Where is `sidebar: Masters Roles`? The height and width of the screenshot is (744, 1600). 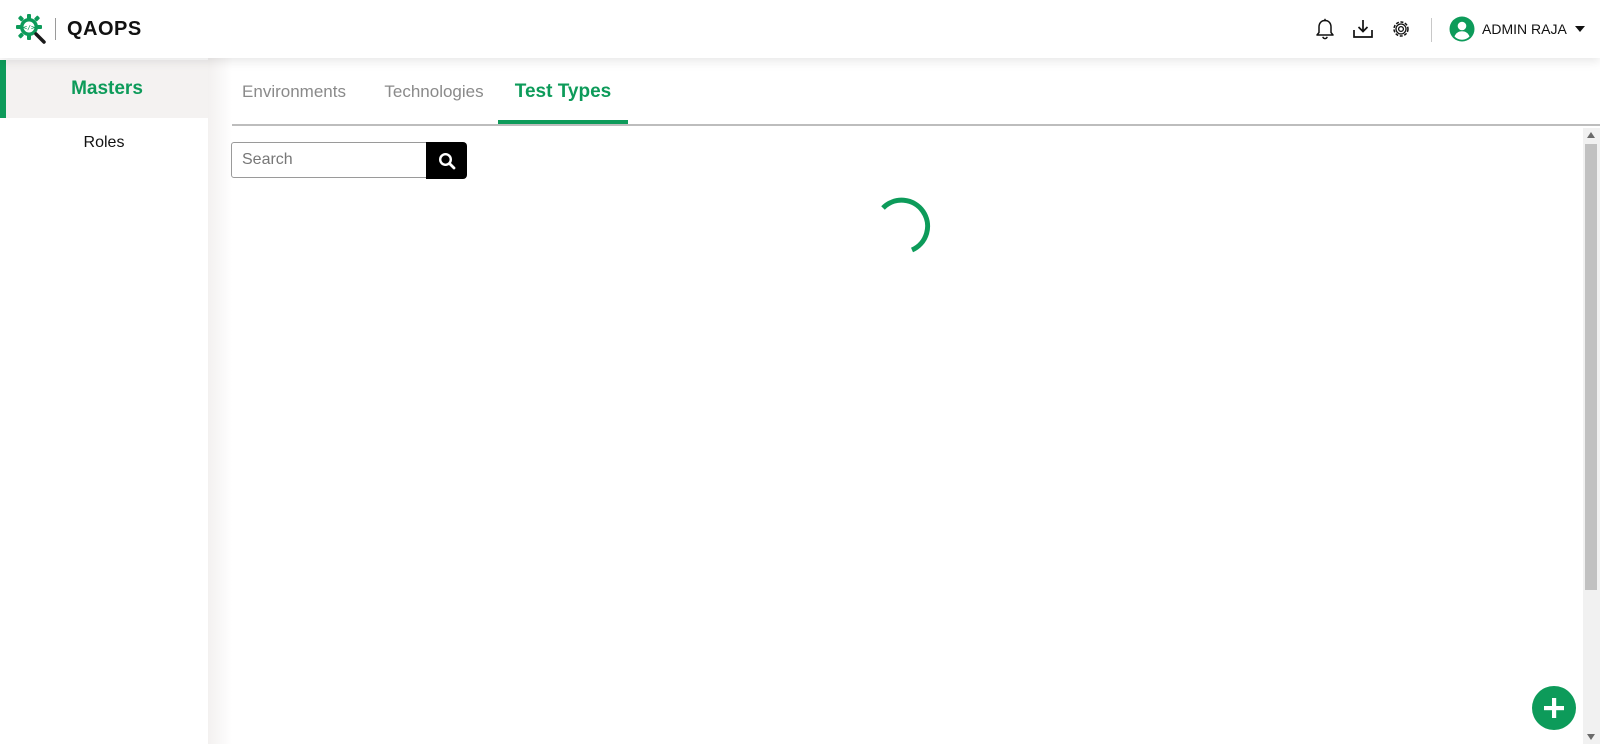
sidebar: Masters Roles is located at coordinates (104, 401).